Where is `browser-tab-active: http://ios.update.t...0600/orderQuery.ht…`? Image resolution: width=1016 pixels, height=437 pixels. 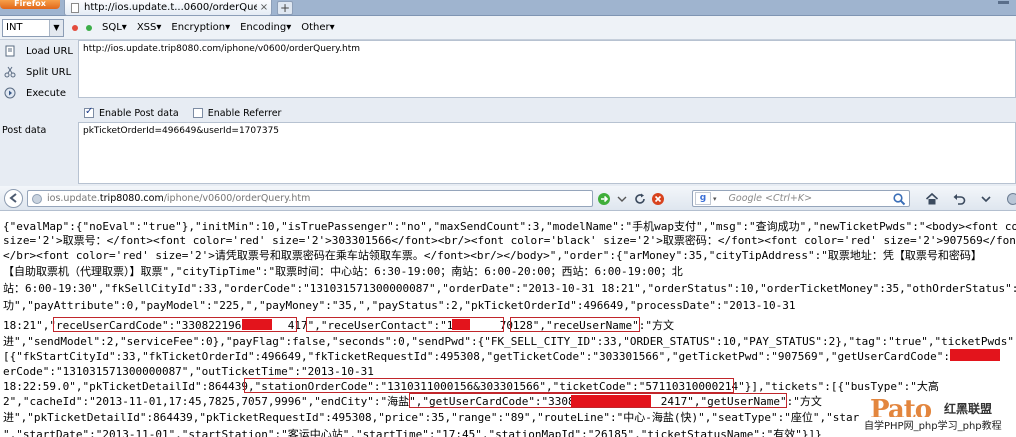 browser-tab-active: http://ios.update.t...0600/orderQuery.ht… is located at coordinates (168, 8).